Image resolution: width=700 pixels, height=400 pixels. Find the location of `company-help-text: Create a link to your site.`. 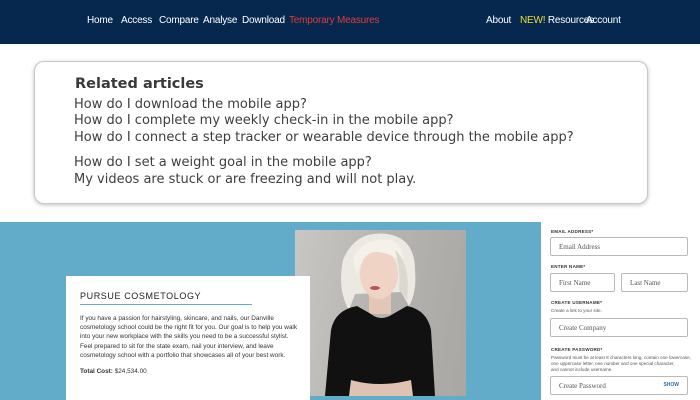

company-help-text: Create a link to your site. is located at coordinates (576, 310).